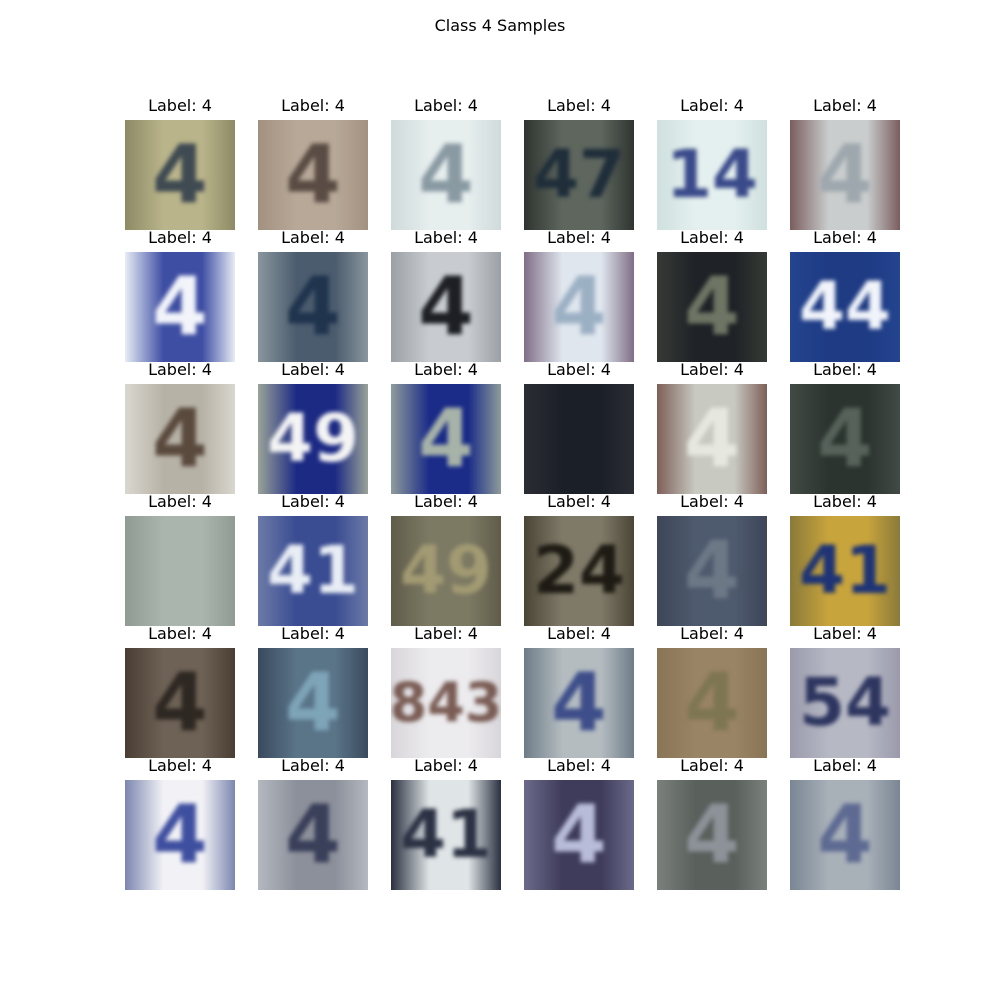  I want to click on sample-image-background, so click(579, 439).